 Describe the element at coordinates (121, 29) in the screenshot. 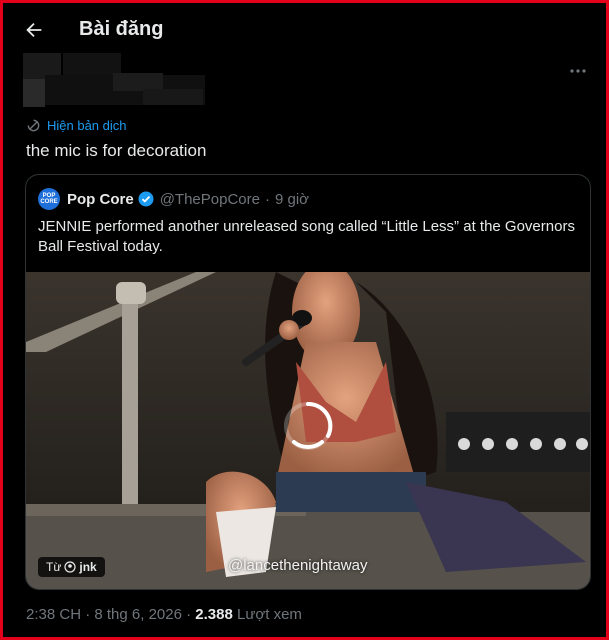

I see `page-title: Bài đăng` at that location.